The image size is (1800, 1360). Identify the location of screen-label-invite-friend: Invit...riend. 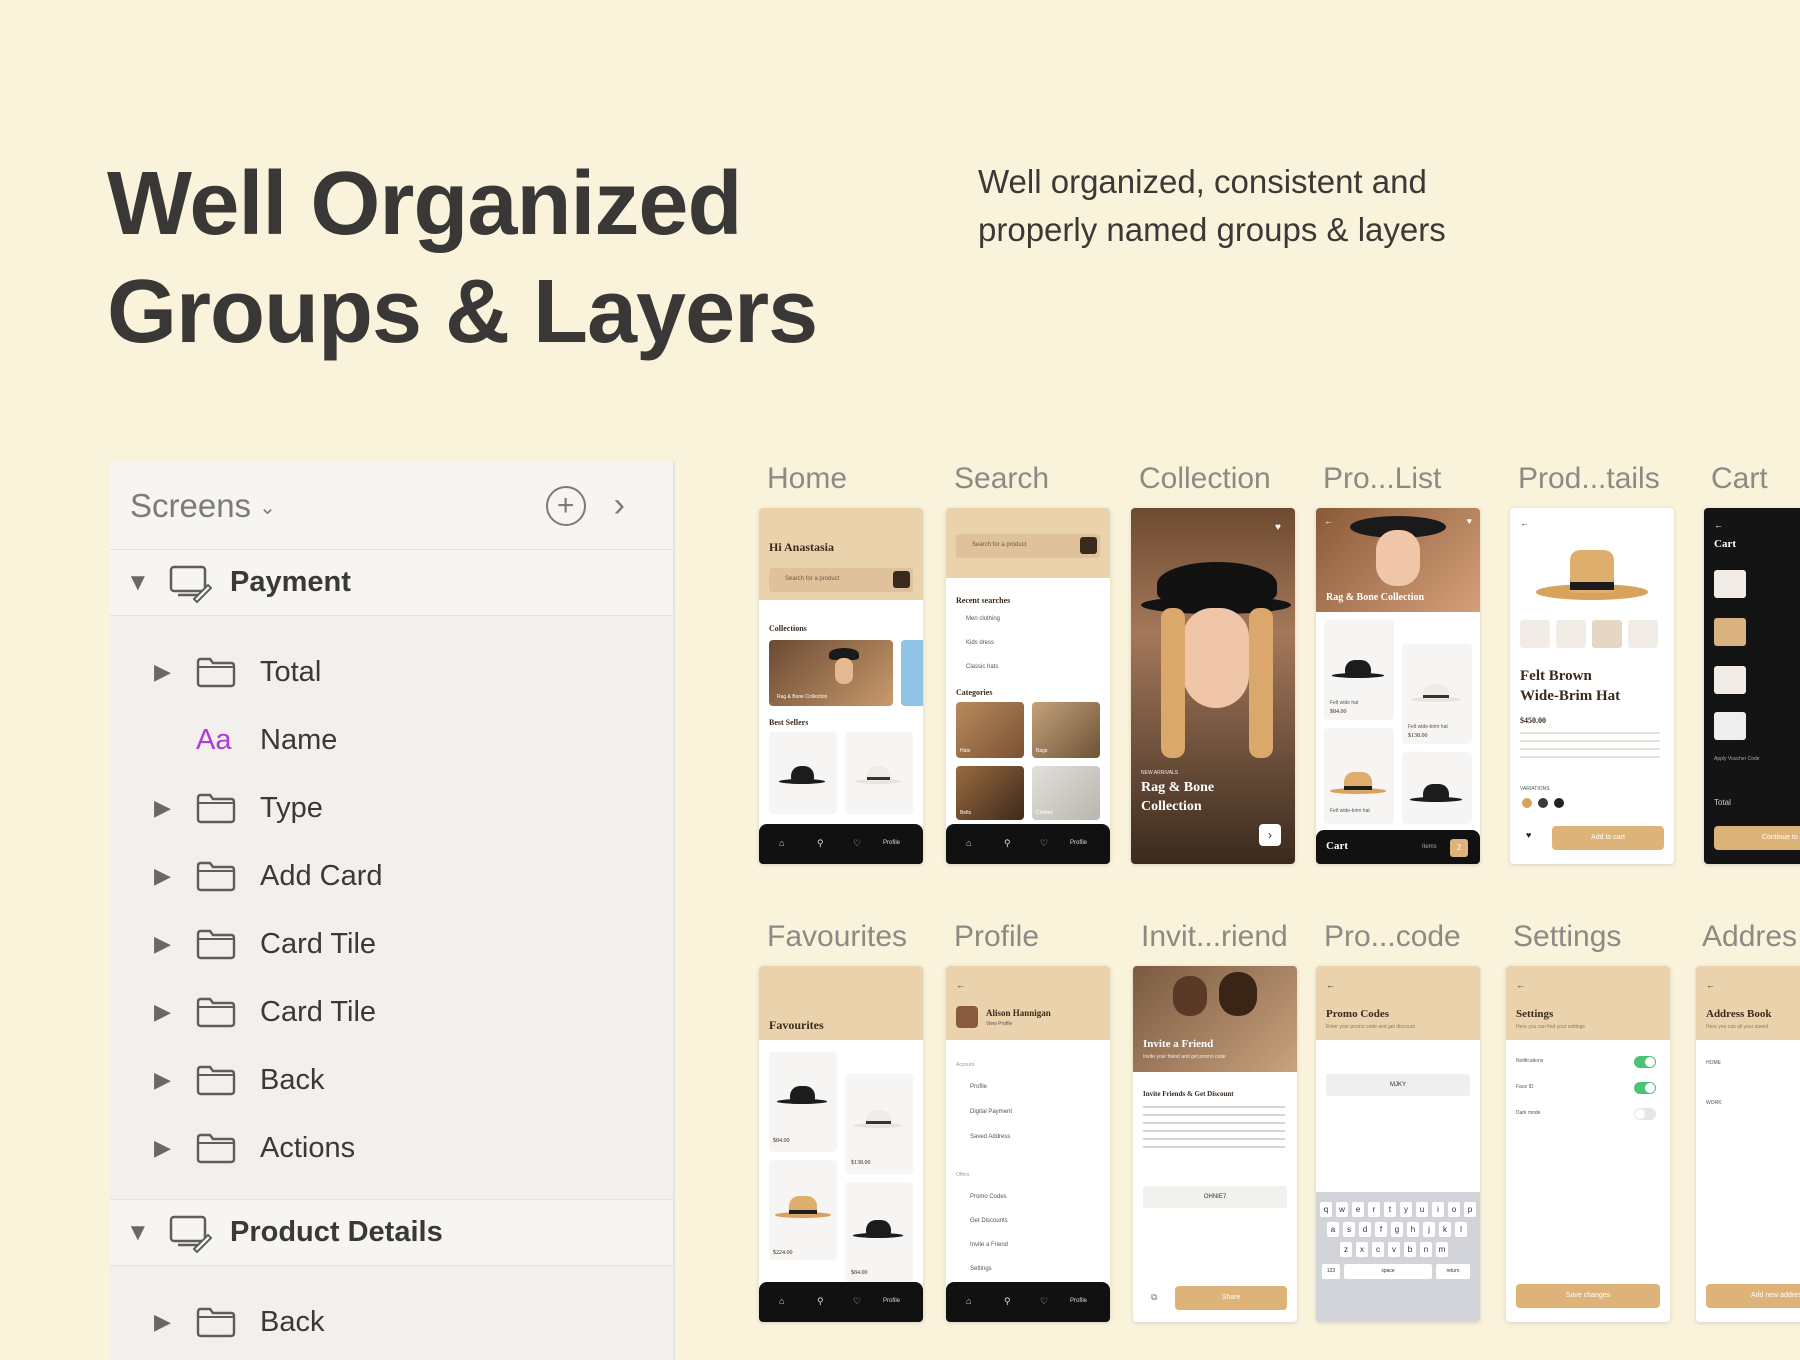
(1214, 937).